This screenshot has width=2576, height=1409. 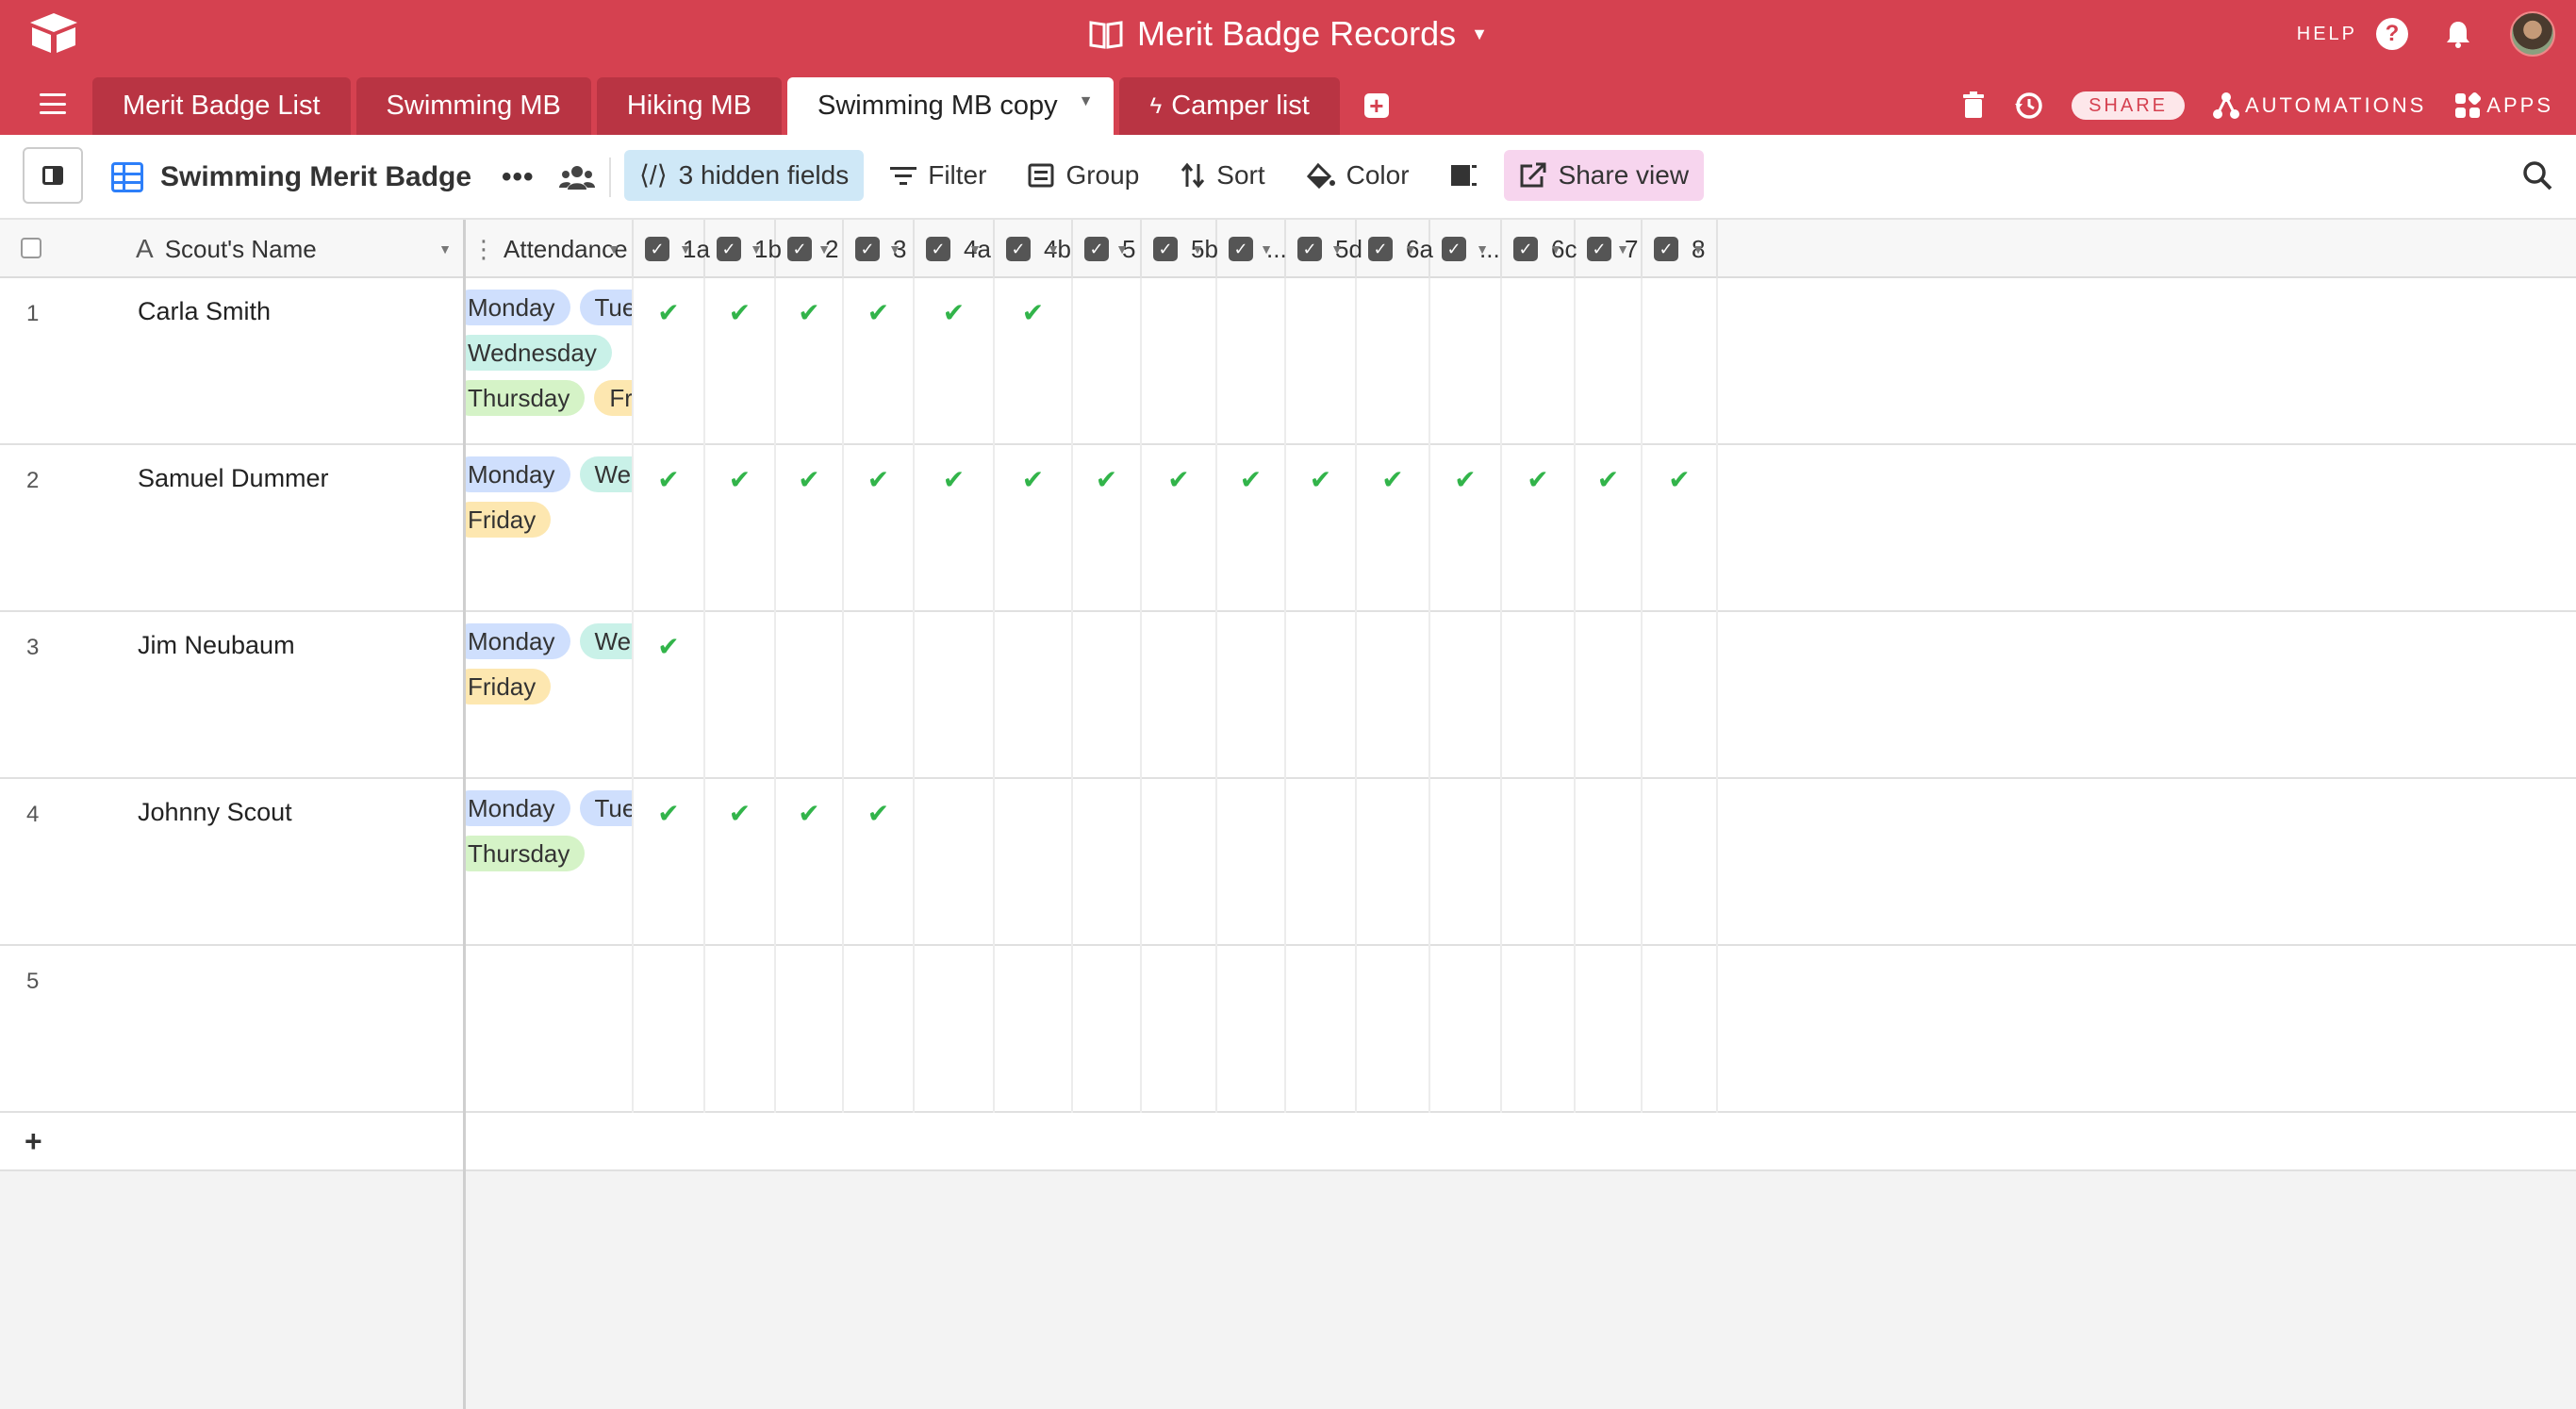 I want to click on help-icon: ?, so click(x=2392, y=34).